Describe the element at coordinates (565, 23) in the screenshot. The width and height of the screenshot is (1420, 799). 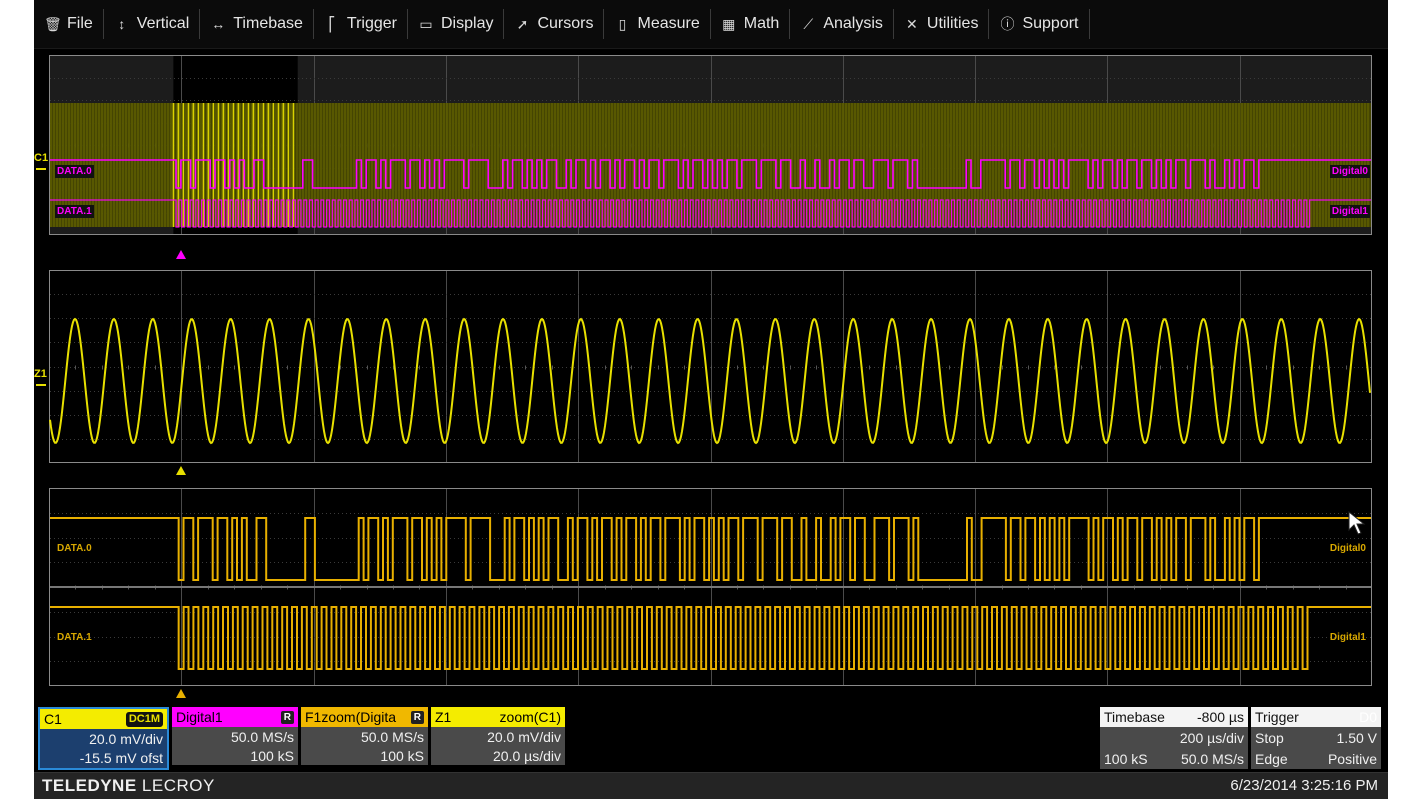
I see `menu-label: Cursors` at that location.